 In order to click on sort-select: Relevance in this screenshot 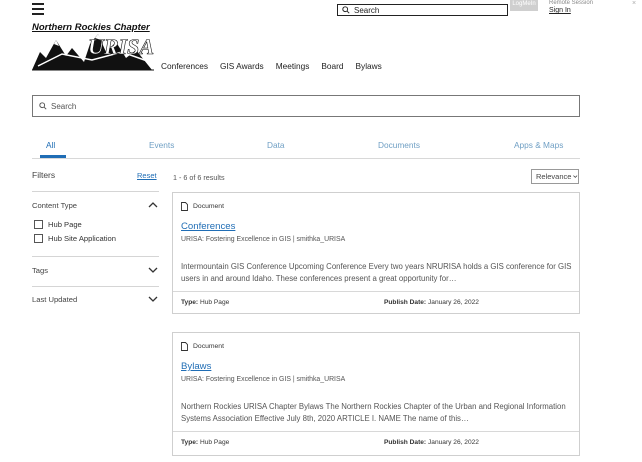, I will do `click(555, 176)`.